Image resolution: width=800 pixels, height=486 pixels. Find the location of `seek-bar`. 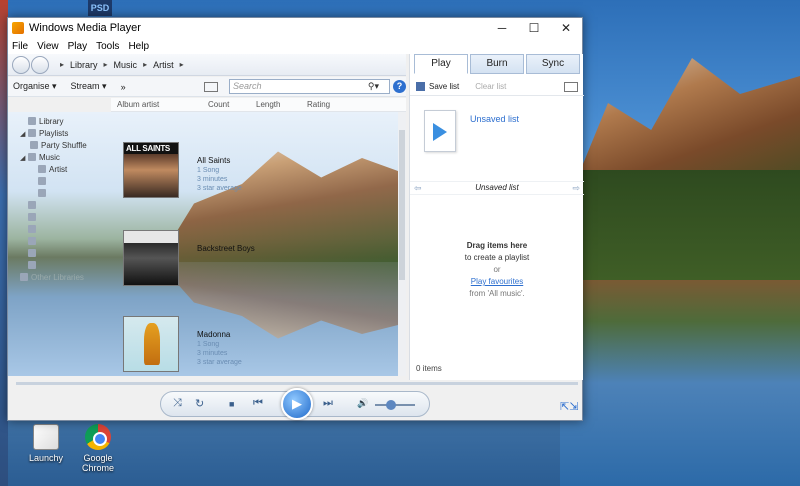

seek-bar is located at coordinates (297, 383).